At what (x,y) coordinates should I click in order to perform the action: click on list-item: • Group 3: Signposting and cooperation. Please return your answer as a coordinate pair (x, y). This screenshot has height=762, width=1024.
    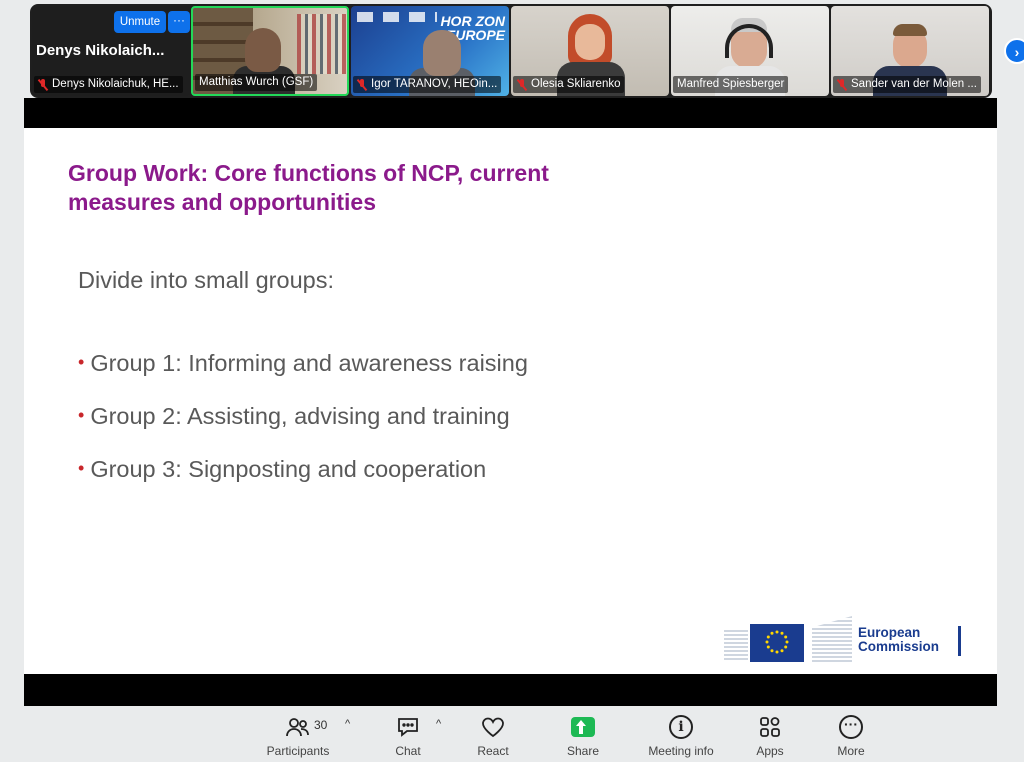
    Looking at the image, I should click on (303, 482).